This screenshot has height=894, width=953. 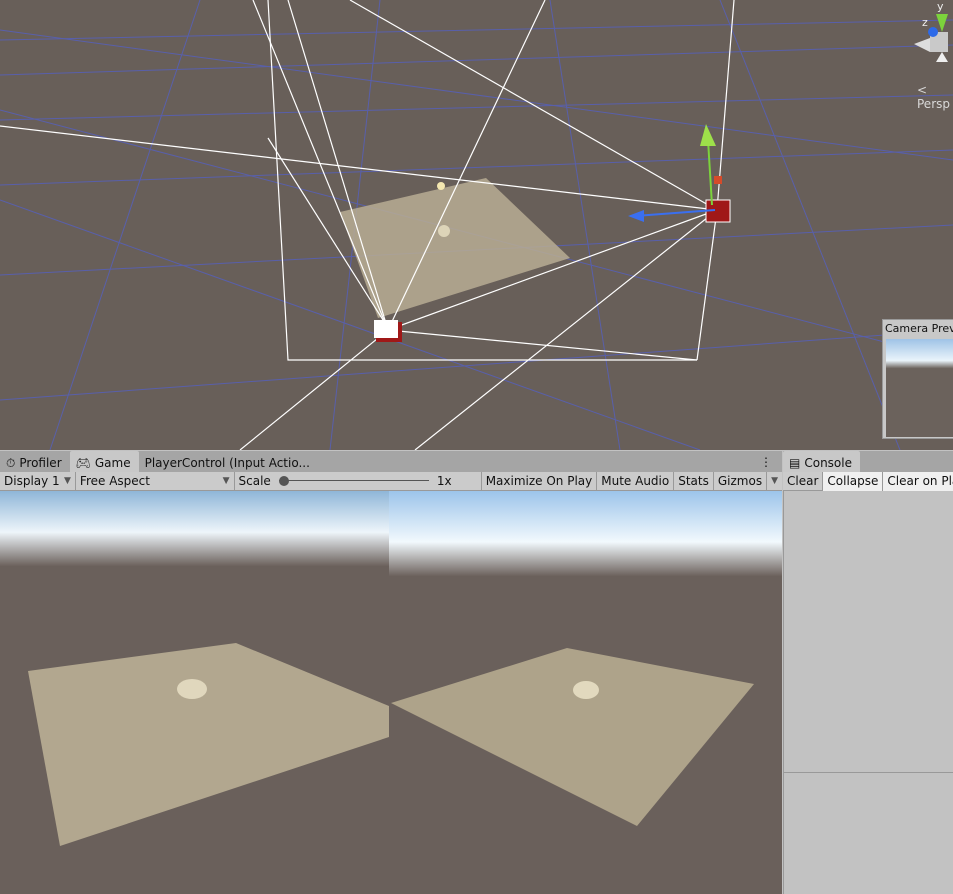 I want to click on scale-slider, so click(x=353, y=481).